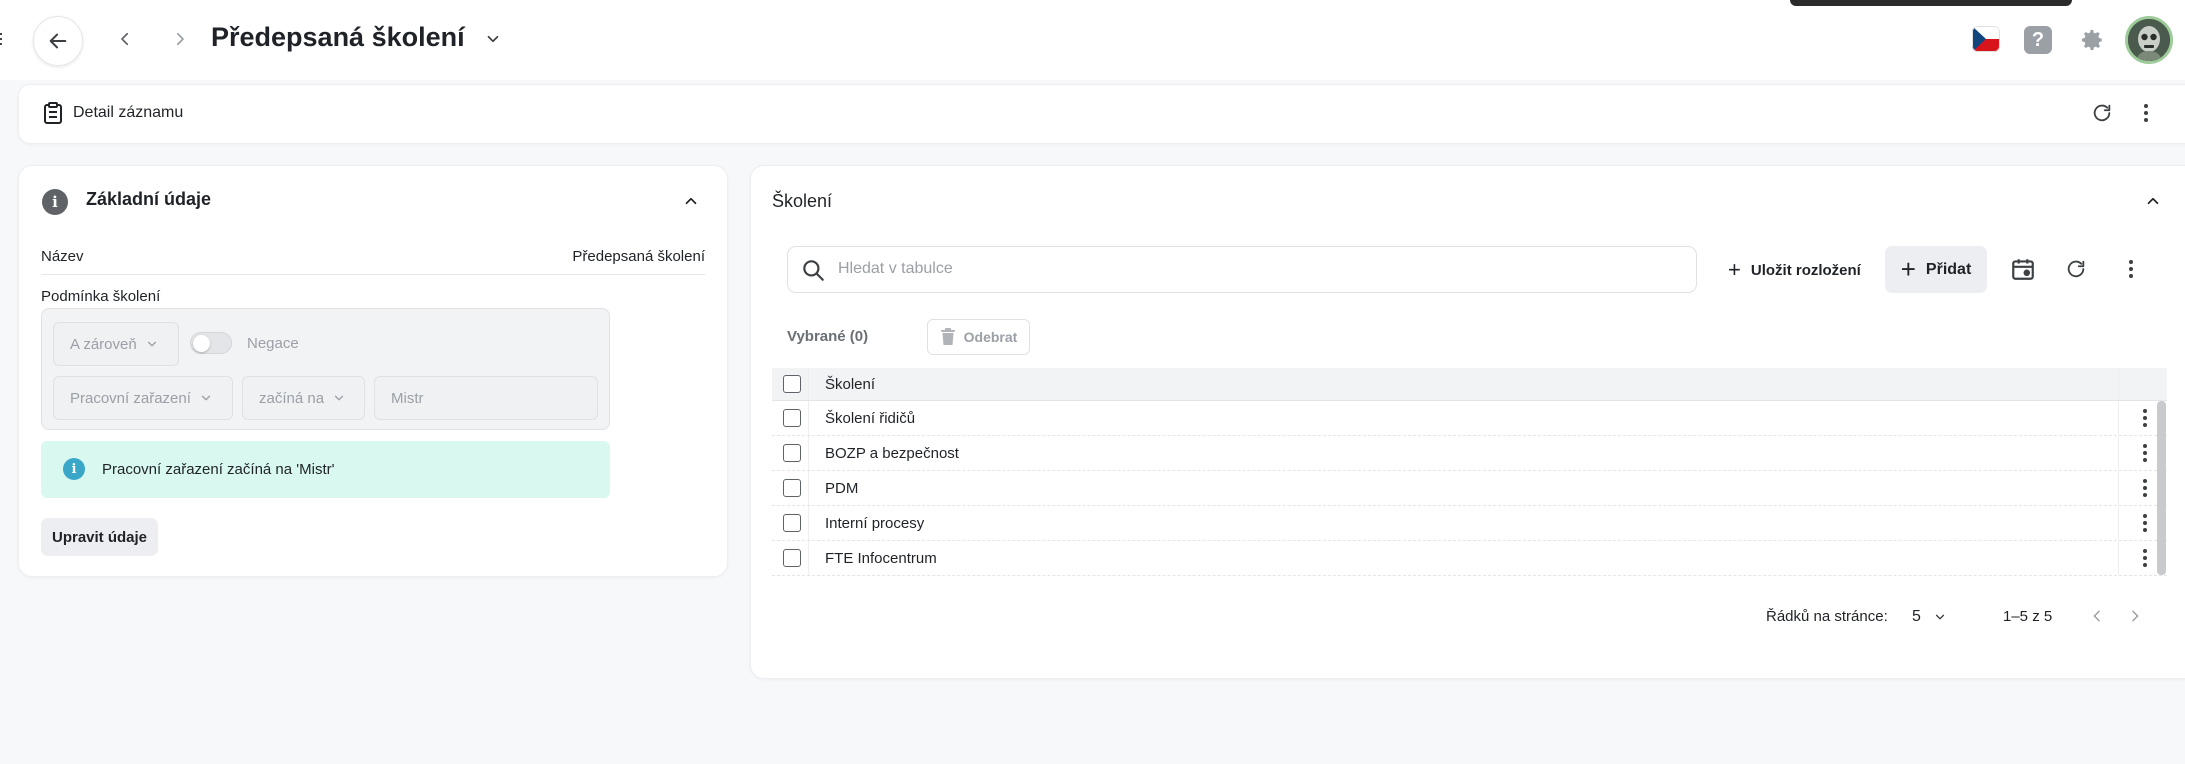 The image size is (2185, 764). Describe the element at coordinates (1936, 269) in the screenshot. I see `add-button: + Přidat` at that location.